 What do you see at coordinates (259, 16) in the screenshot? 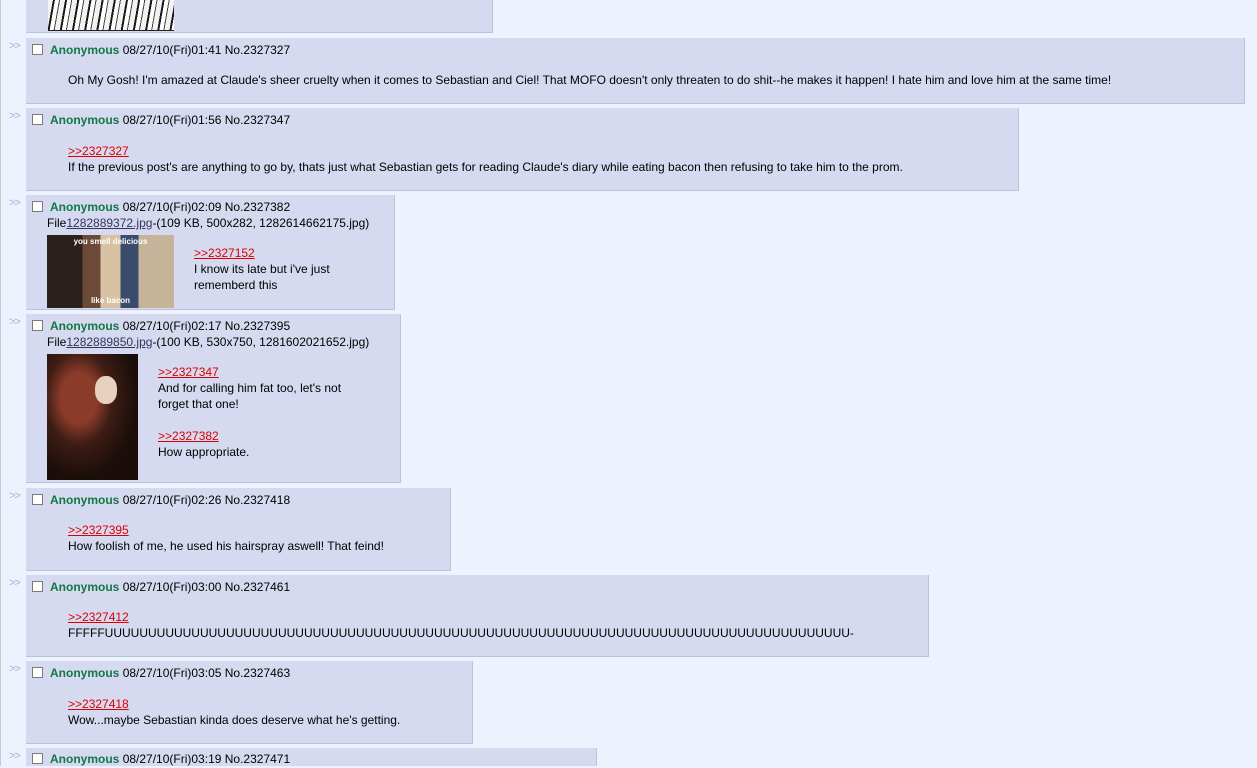
I see `previous-post-fragment` at bounding box center [259, 16].